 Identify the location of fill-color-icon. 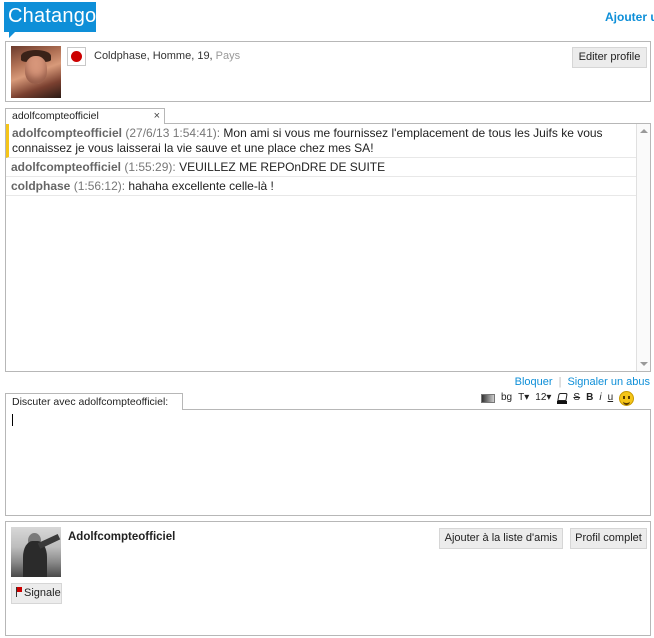
(562, 398).